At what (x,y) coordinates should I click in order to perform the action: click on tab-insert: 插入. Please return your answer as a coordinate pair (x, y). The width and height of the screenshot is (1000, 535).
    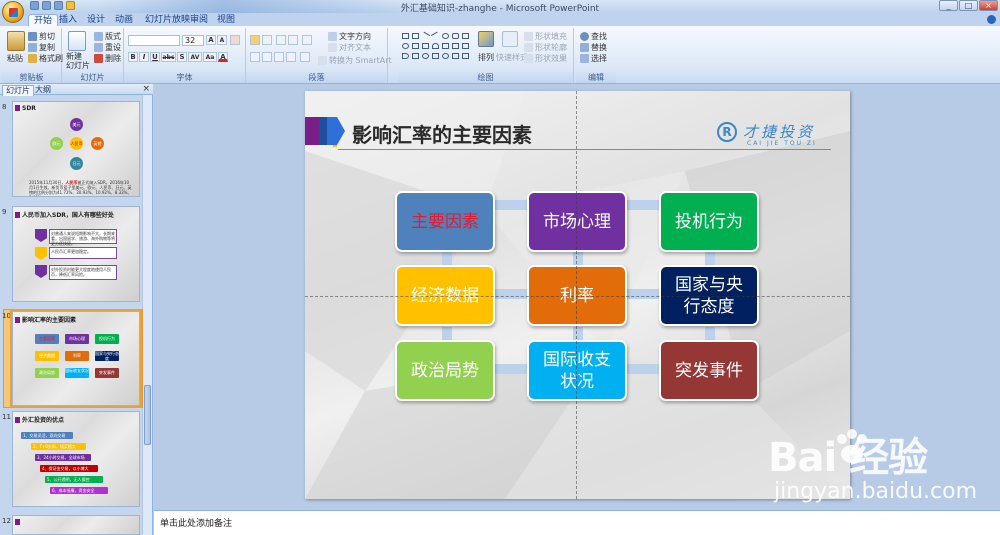
    Looking at the image, I should click on (68, 20).